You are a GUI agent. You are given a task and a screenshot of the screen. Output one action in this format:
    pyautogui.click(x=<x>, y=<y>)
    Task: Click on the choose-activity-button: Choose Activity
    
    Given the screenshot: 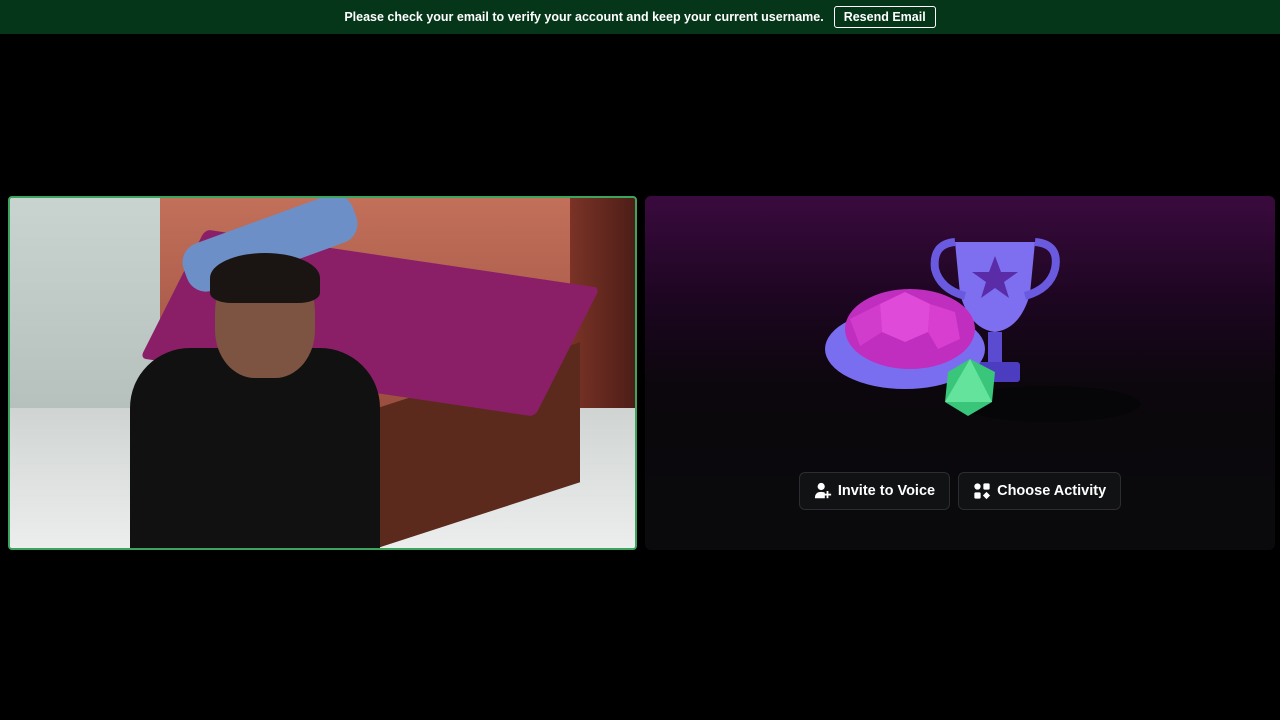 What is the action you would take?
    pyautogui.click(x=1040, y=491)
    